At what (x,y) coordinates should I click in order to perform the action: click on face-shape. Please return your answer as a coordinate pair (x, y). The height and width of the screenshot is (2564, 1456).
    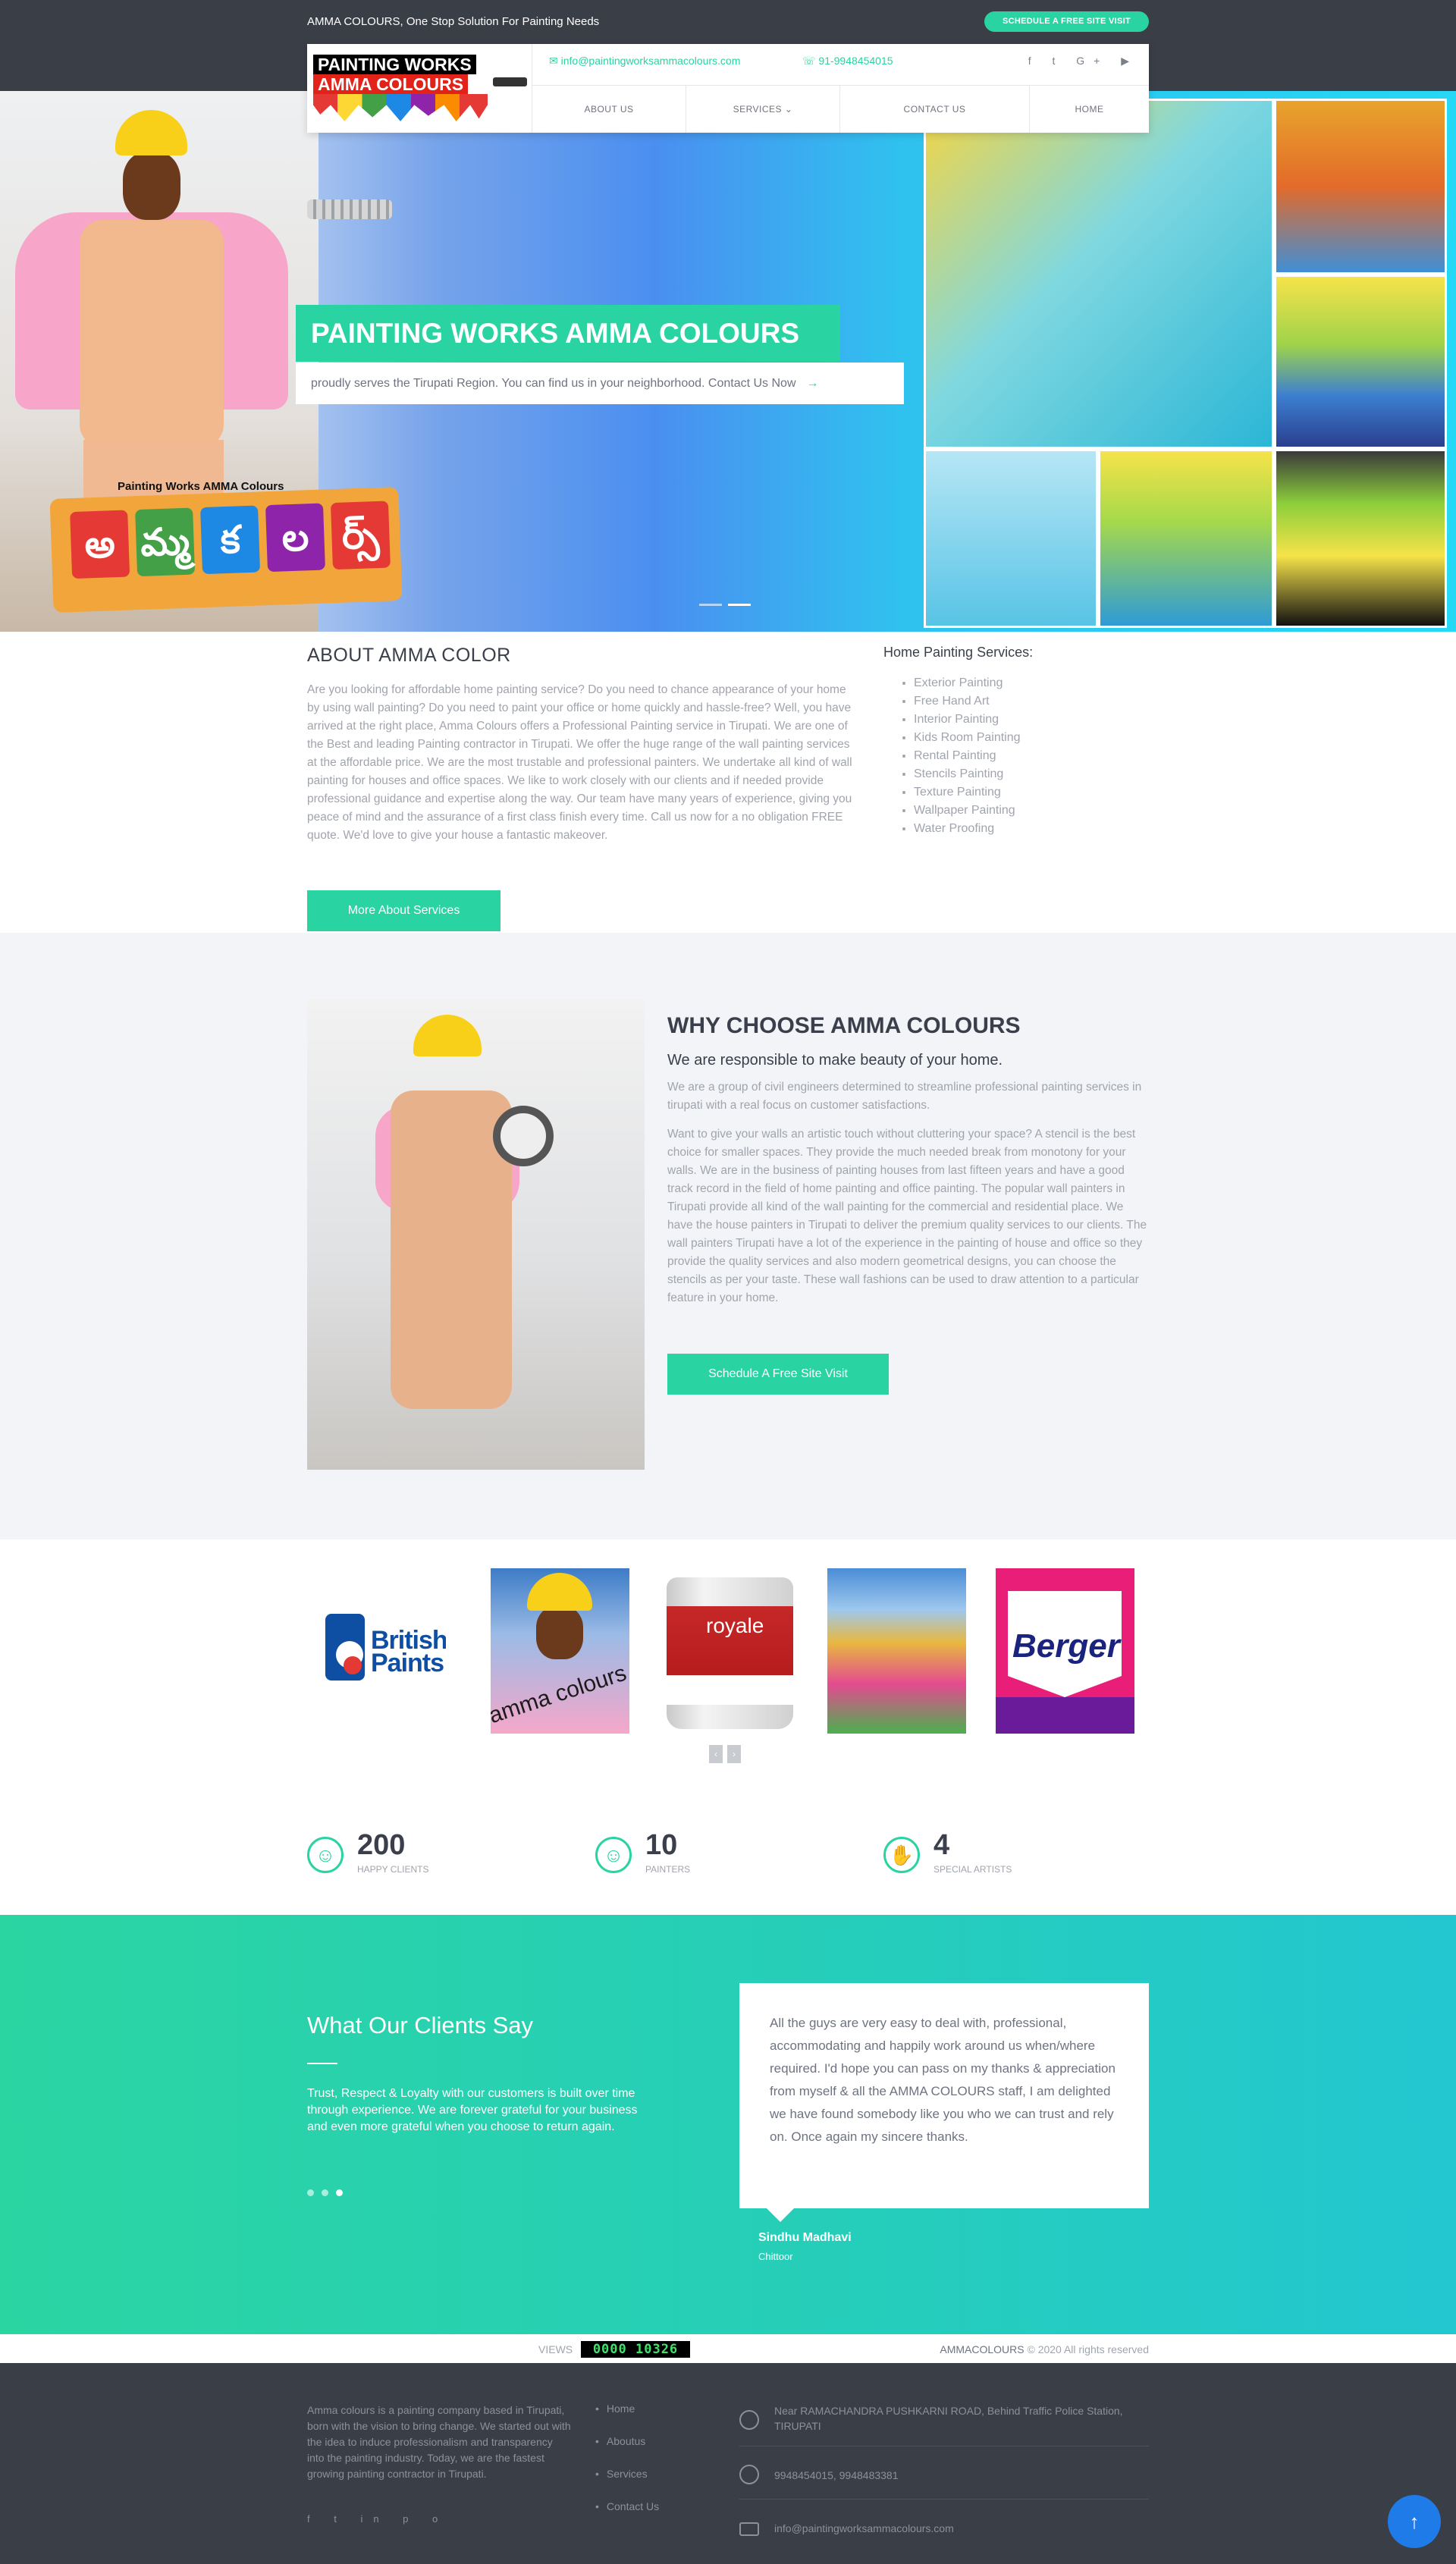
    Looking at the image, I should click on (559, 1632).